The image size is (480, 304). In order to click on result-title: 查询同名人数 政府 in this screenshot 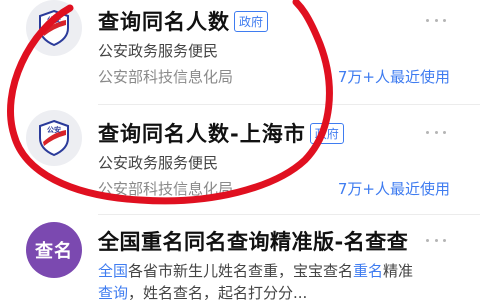, I will do `click(183, 21)`.